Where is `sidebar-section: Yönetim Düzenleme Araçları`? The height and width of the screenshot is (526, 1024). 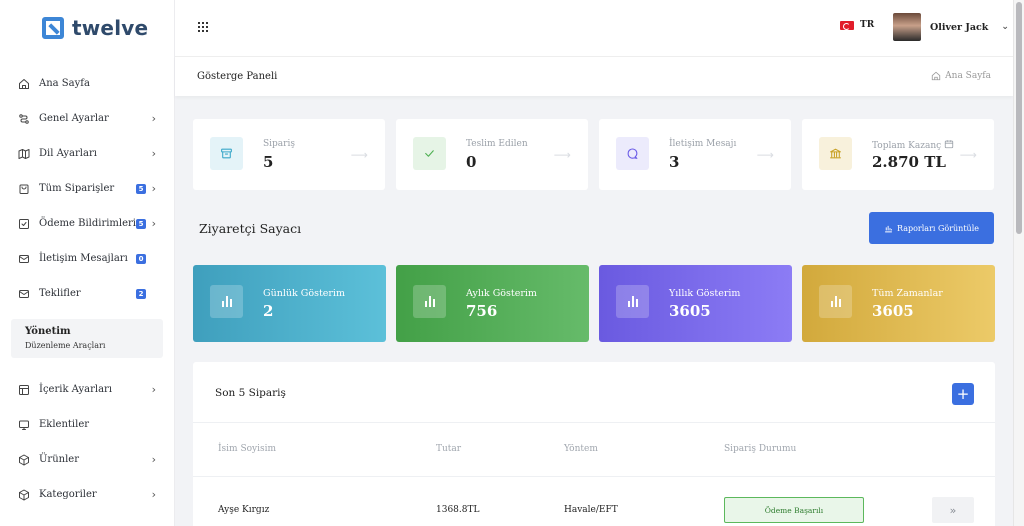
sidebar-section: Yönetim Düzenleme Araçları is located at coordinates (87, 338).